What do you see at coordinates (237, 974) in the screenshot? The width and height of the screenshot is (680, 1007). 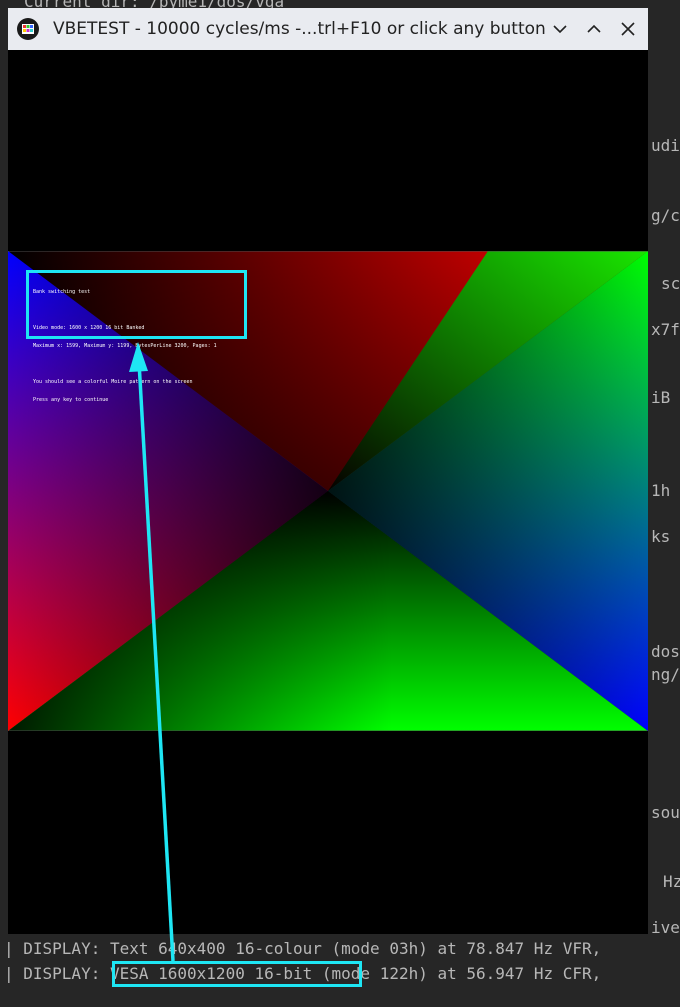 I see `mode-highlight-box` at bounding box center [237, 974].